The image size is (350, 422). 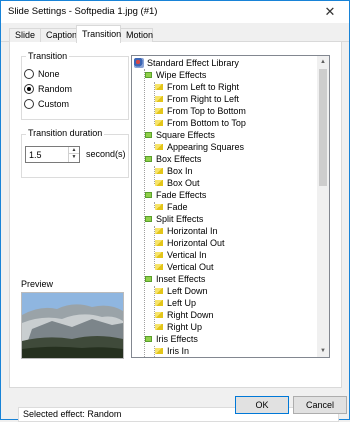 I want to click on stepper-up-icon: ▲, so click(x=74, y=150).